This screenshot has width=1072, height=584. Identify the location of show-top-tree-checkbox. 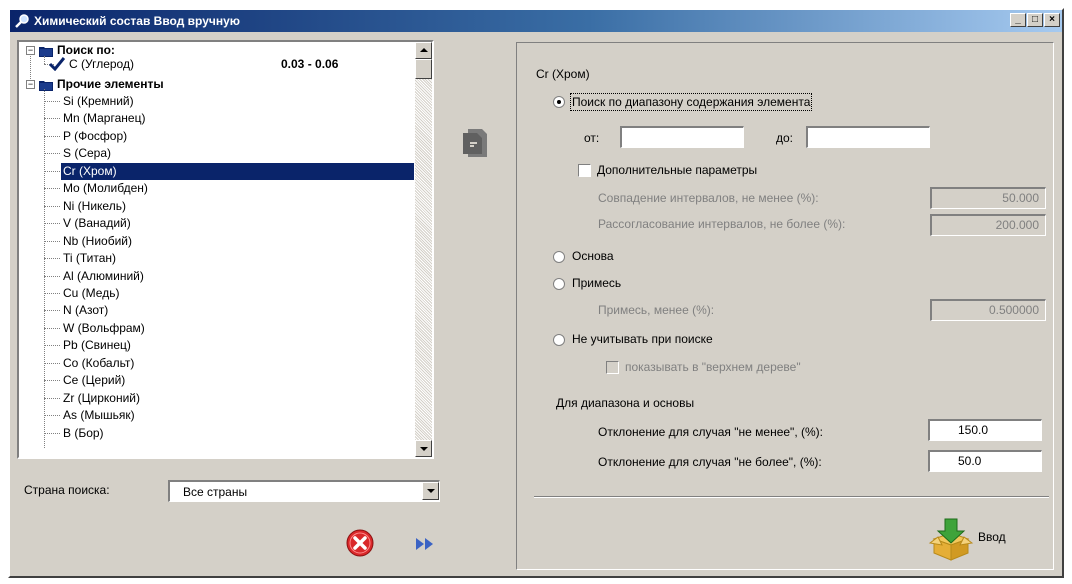
(612, 367).